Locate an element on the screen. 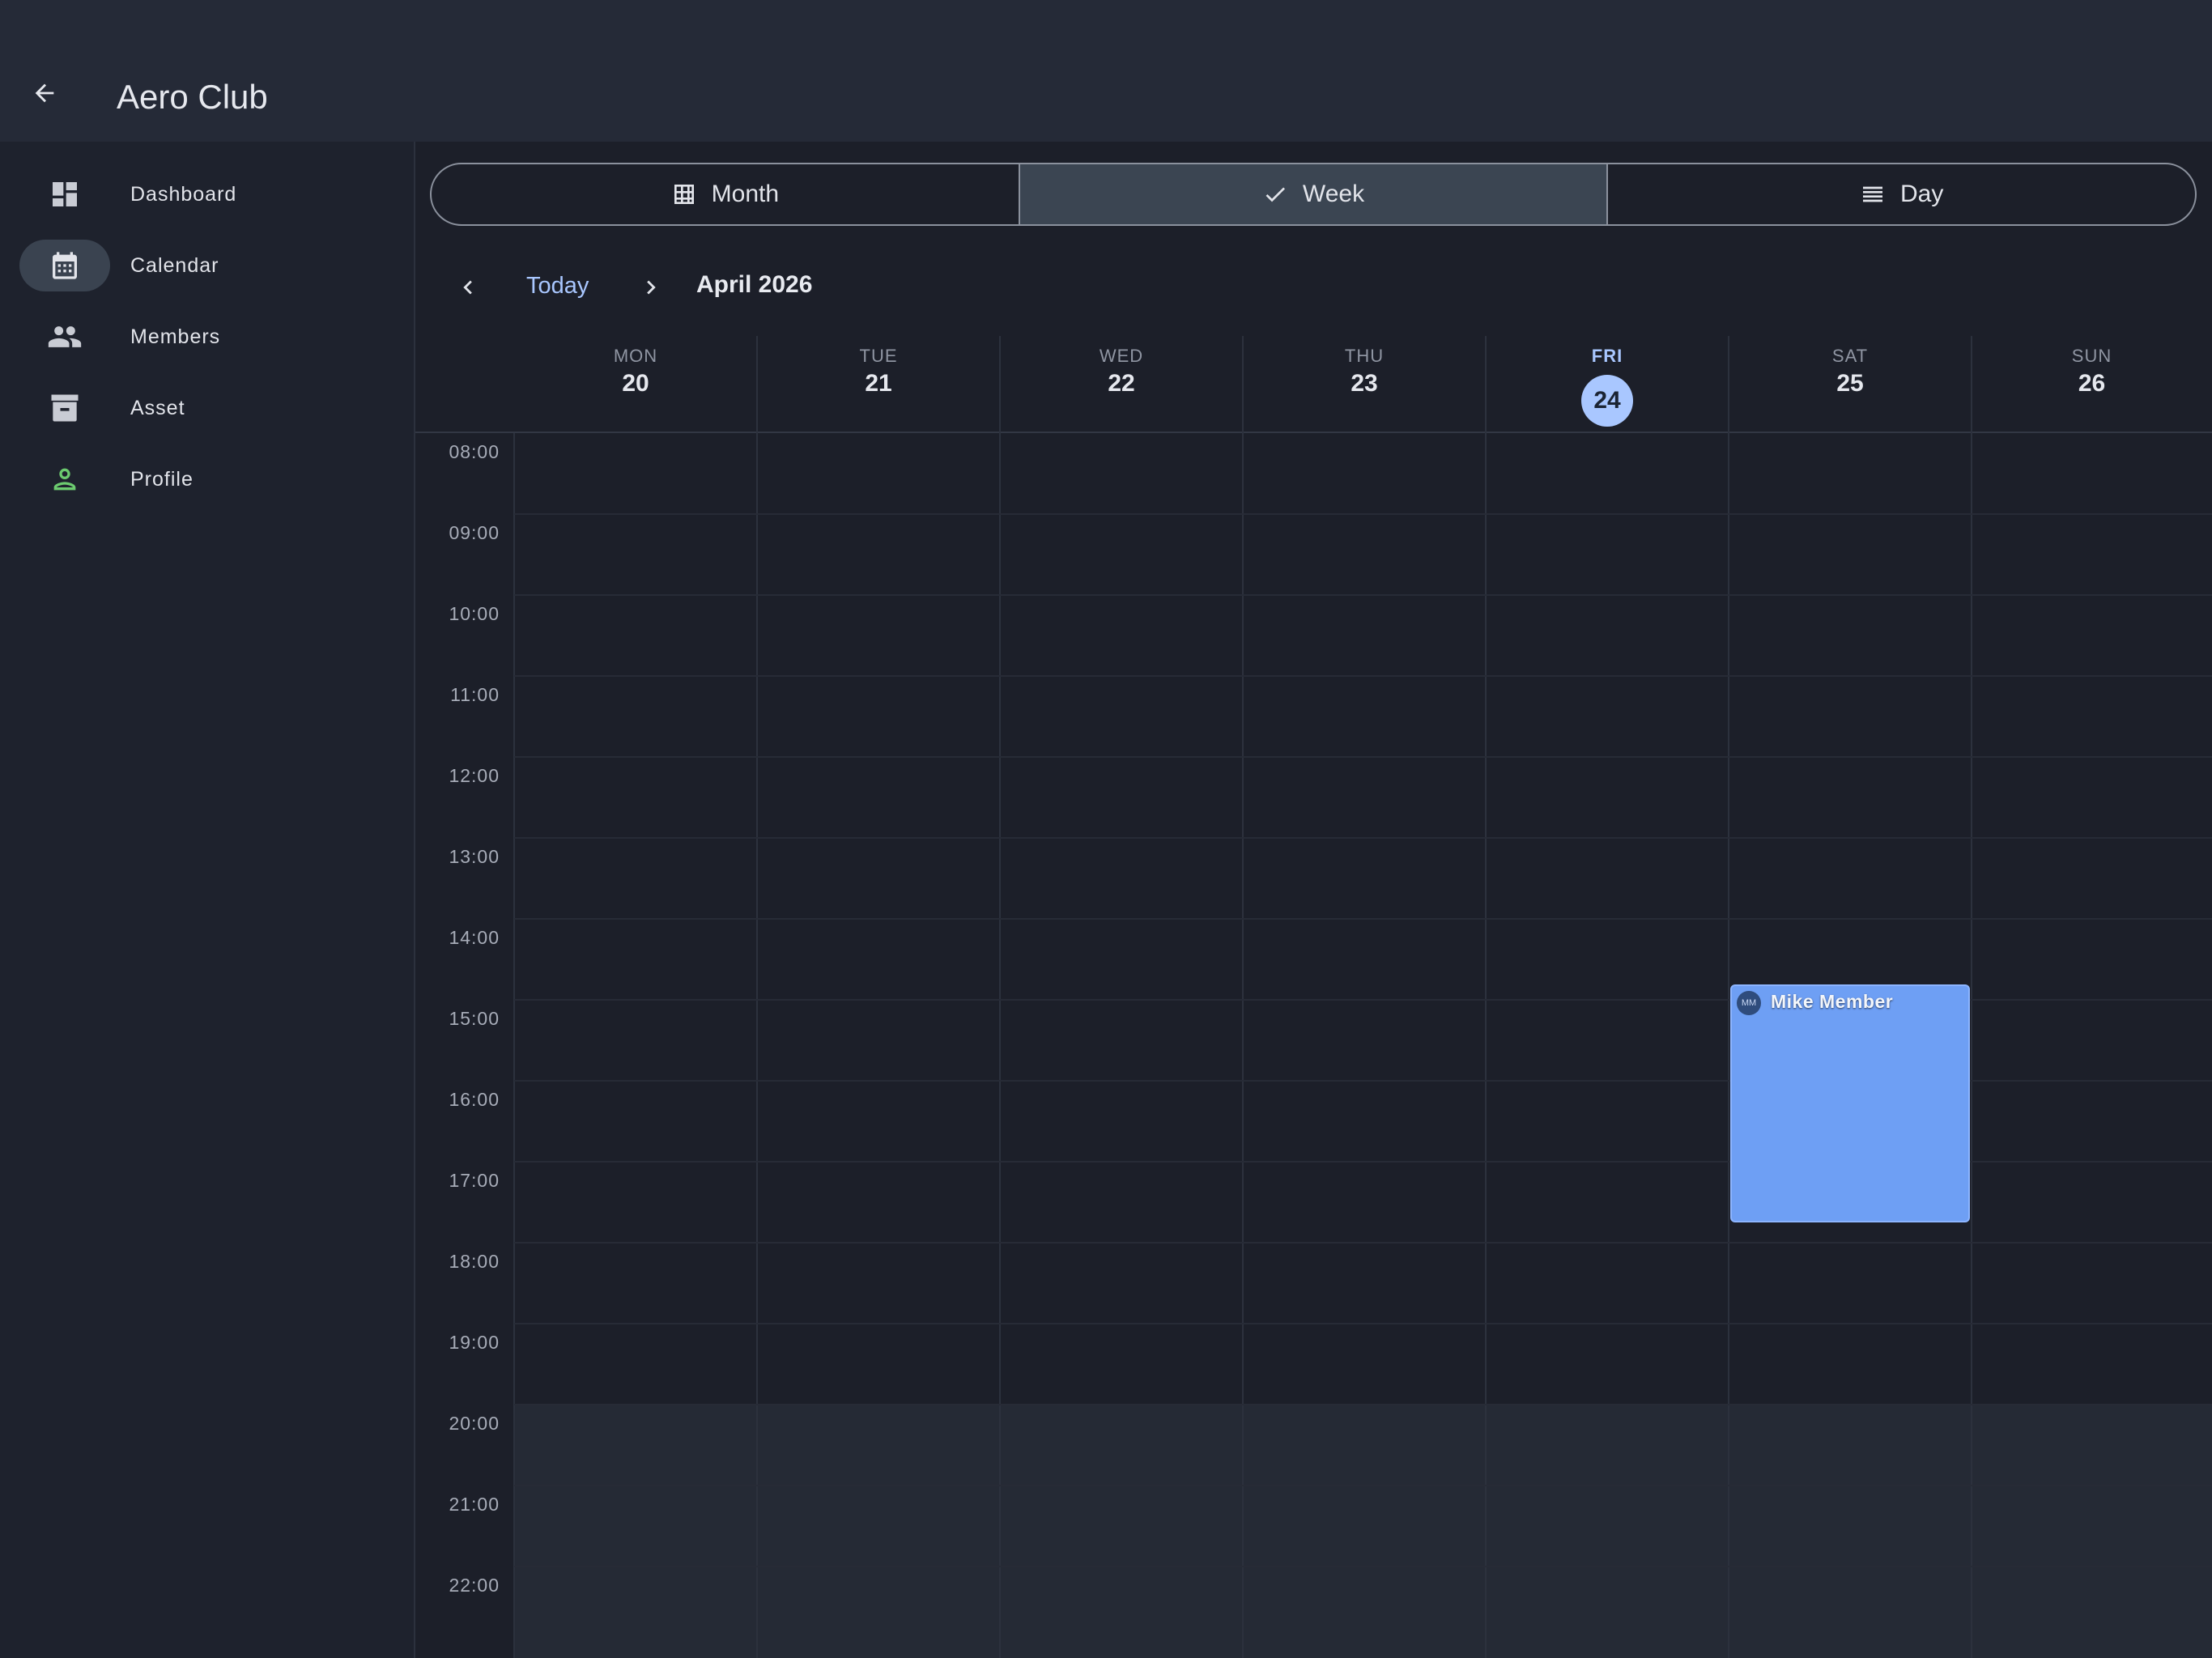  sidebar-item-label: Profile is located at coordinates (162, 479).